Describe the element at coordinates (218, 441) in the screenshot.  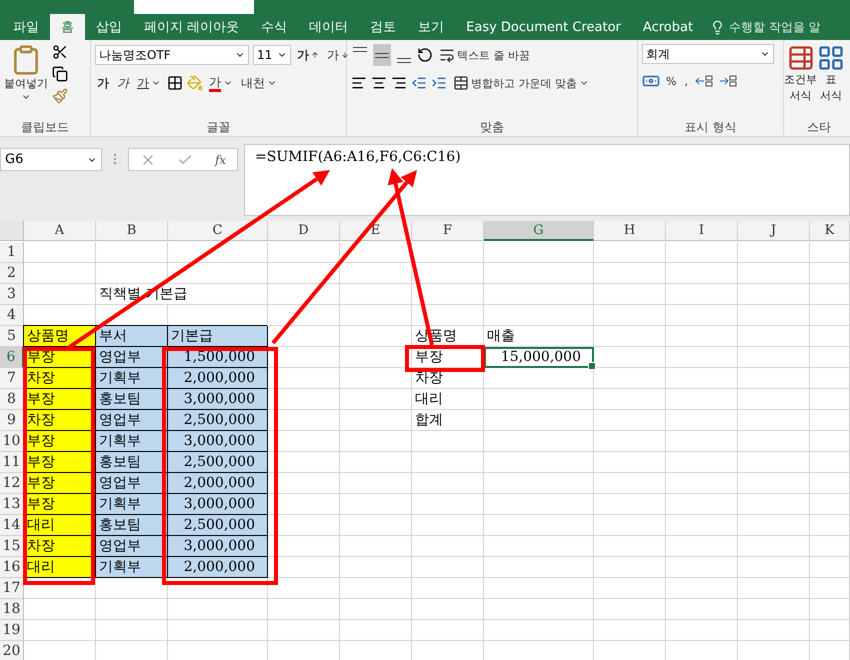
I see `table-cell: 3,000,000` at that location.